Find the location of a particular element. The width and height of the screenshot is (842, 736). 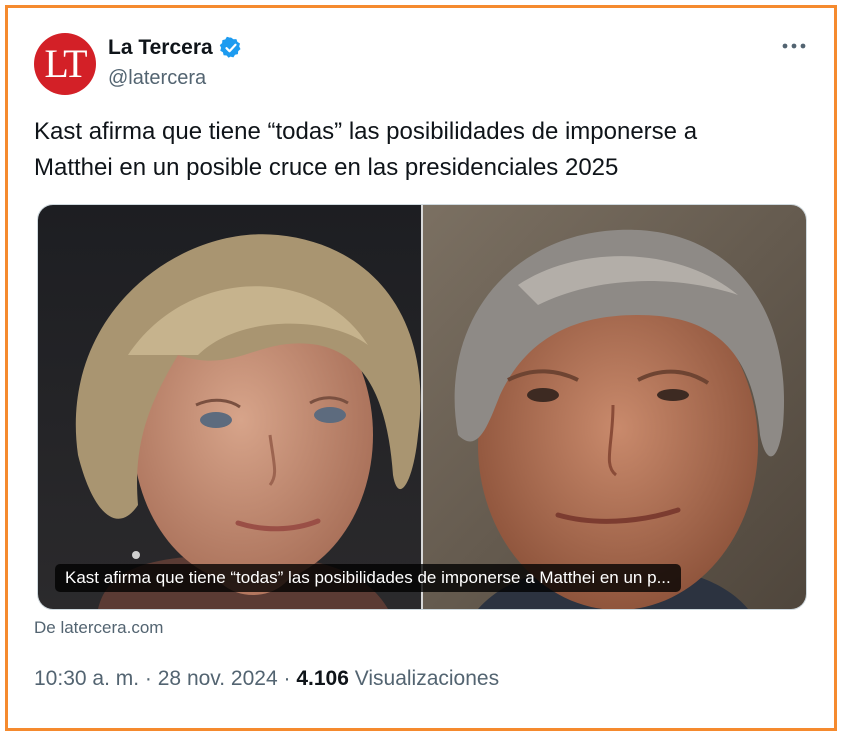

avatar: LT is located at coordinates (65, 64).